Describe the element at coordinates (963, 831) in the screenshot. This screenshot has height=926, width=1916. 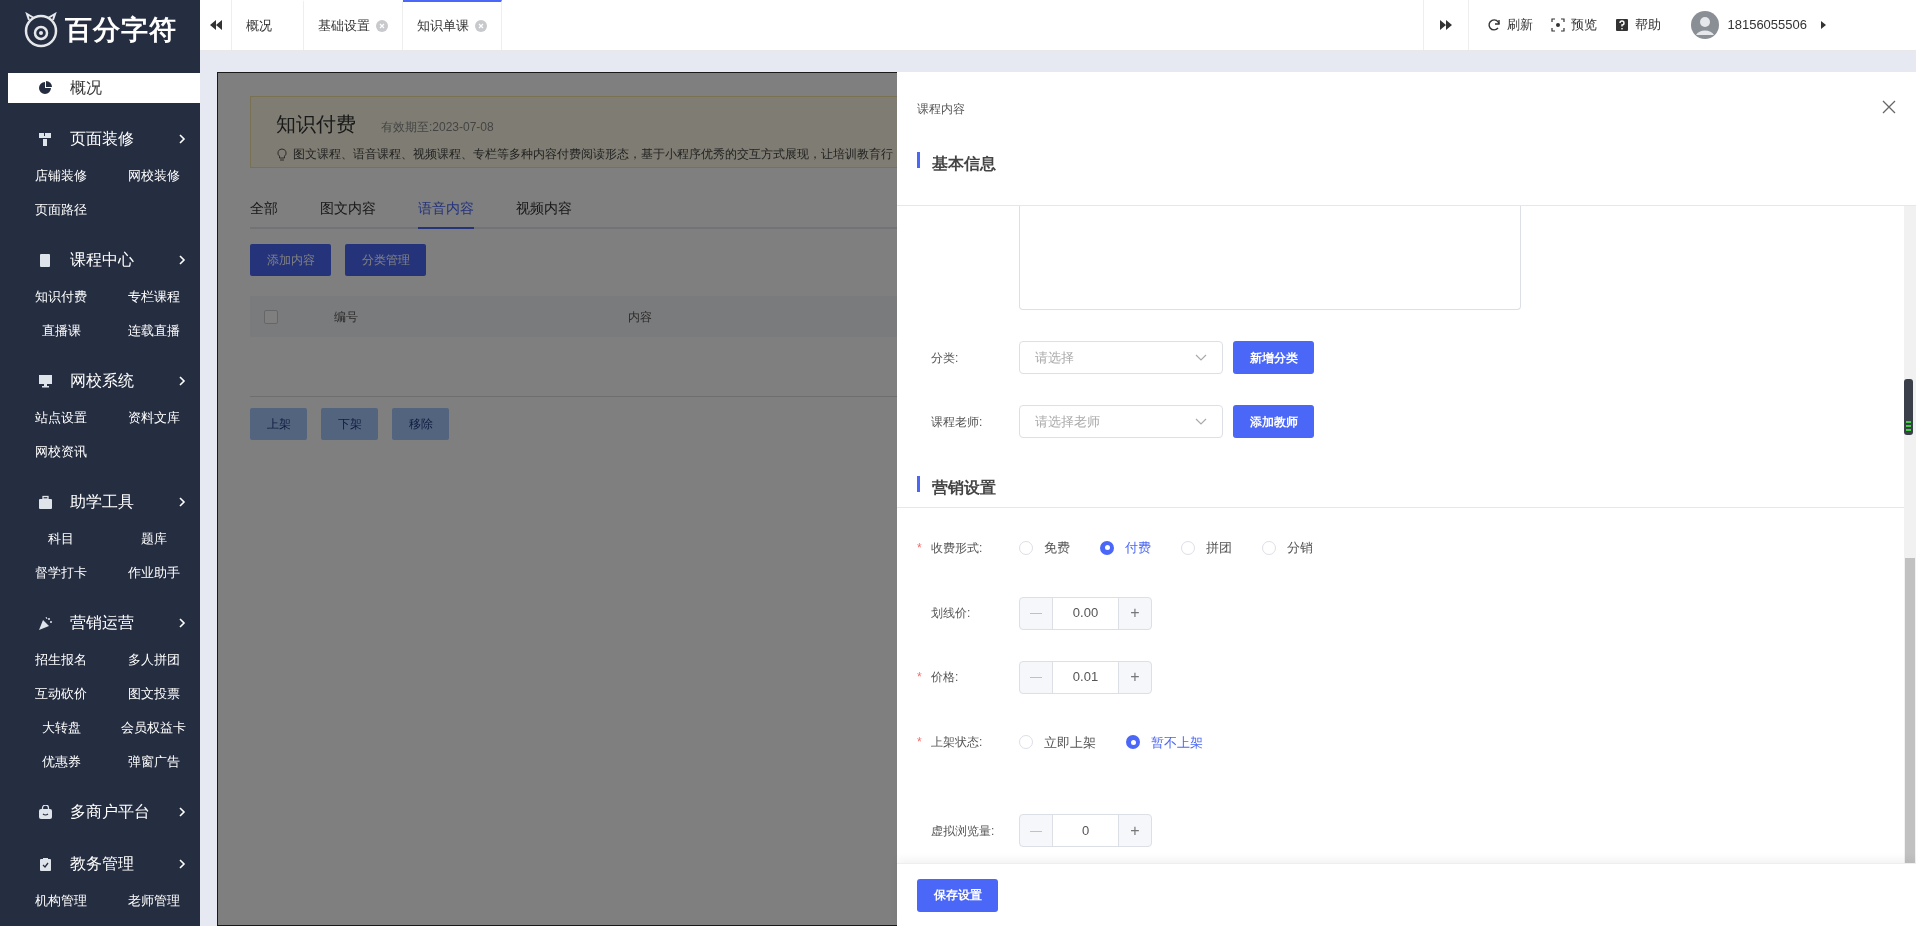
I see `field-label: 虚拟浏览量:` at that location.